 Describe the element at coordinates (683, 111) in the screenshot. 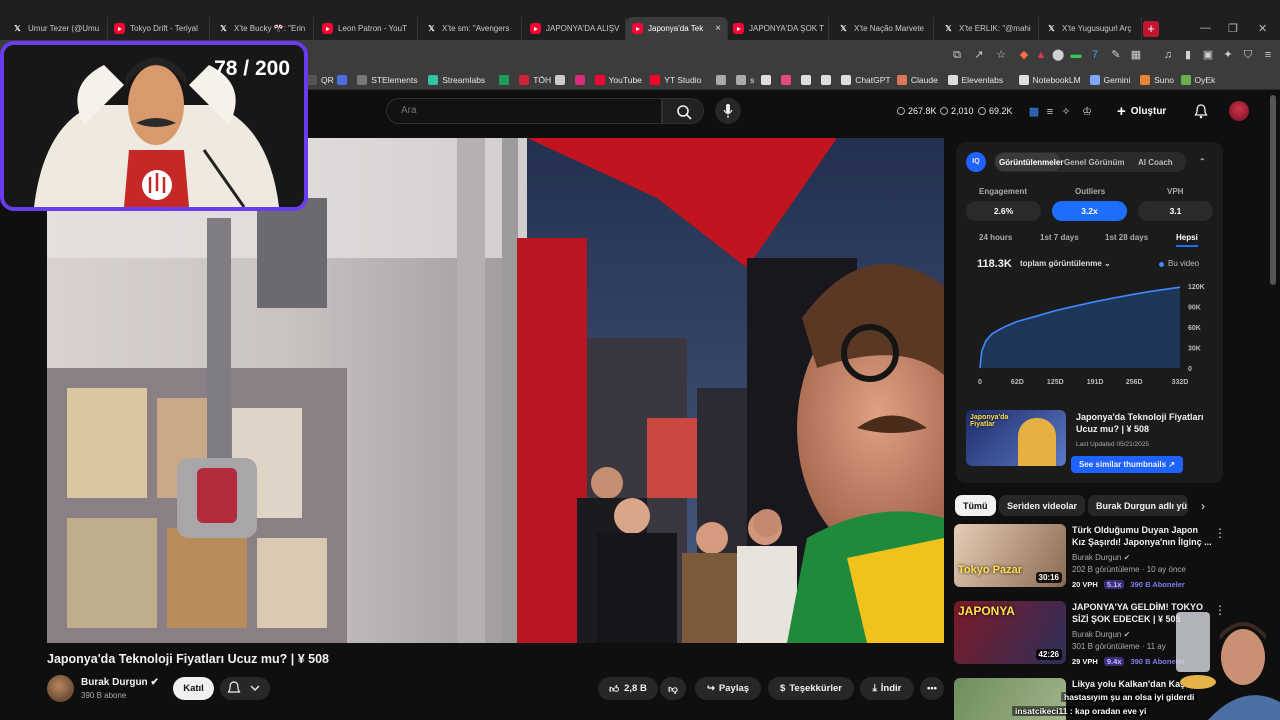

I see `search-button` at that location.